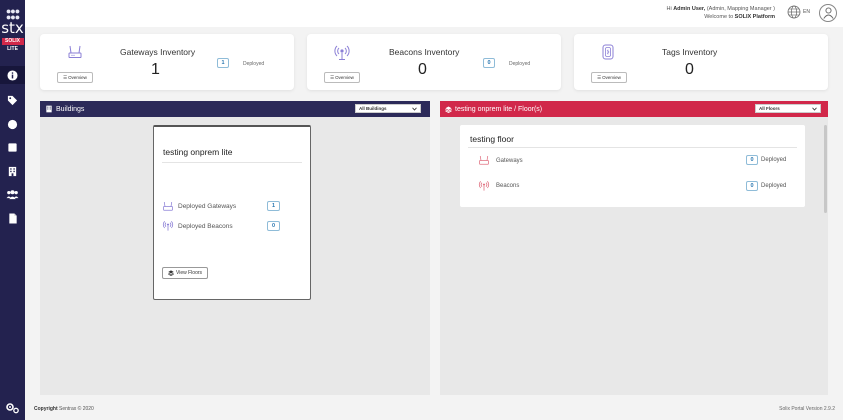 The height and width of the screenshot is (420, 843). I want to click on globe-icon, so click(794, 12).